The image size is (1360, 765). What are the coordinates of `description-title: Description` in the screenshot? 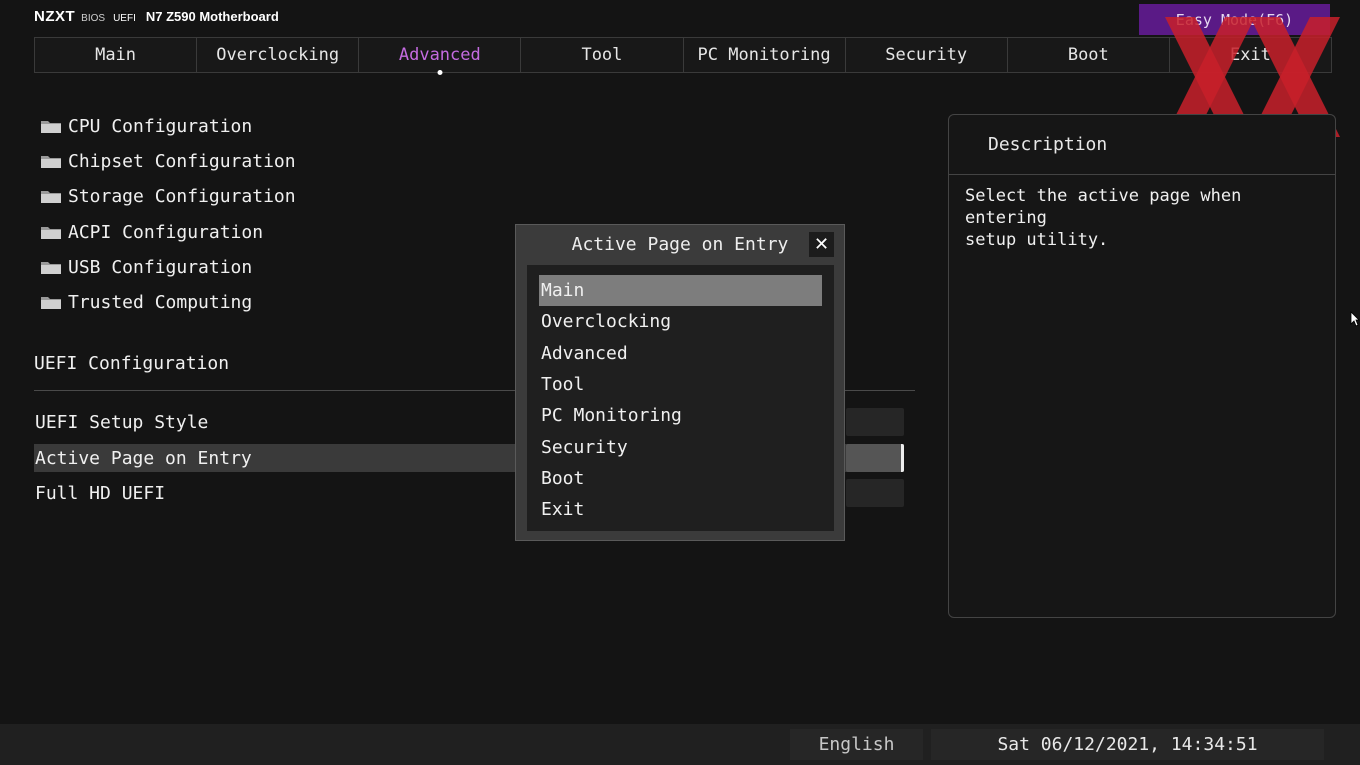 It's located at (1142, 145).